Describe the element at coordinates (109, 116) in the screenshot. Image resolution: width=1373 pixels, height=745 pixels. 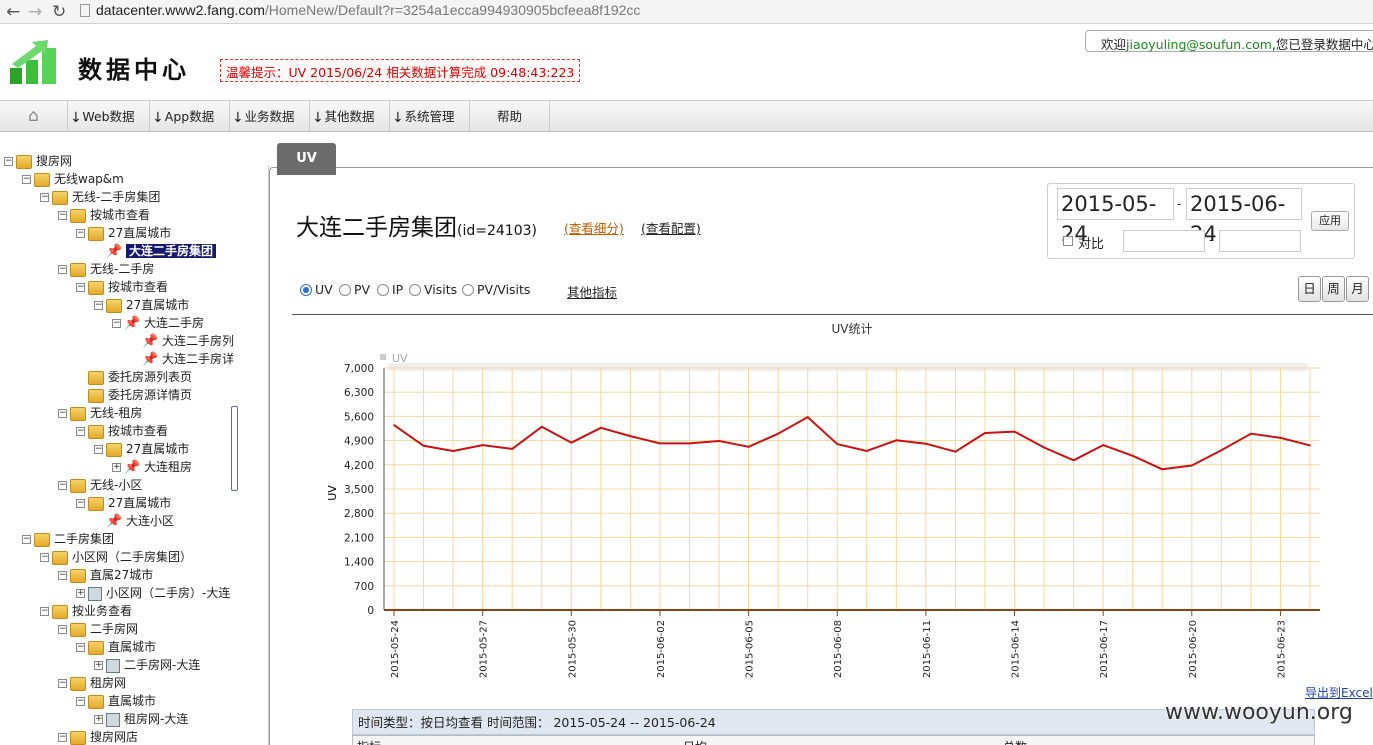
I see `menu-web-data: ↓ Web数据` at that location.